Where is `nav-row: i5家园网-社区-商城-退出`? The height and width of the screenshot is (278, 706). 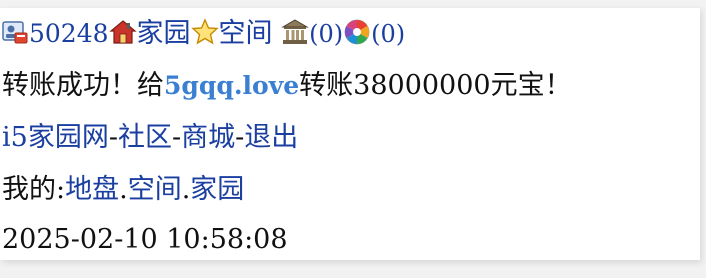
nav-row: i5家园网-社区-商城-退出 is located at coordinates (150, 138).